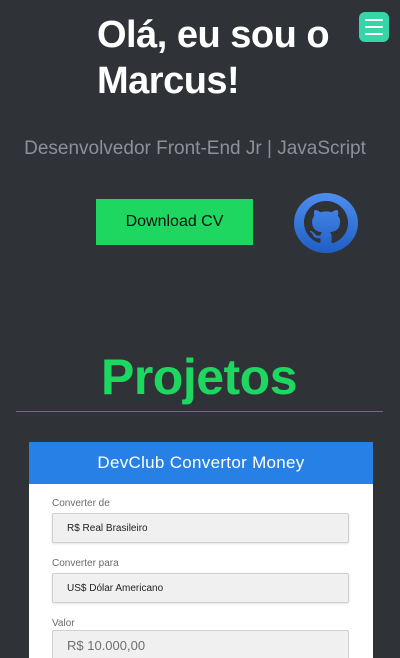 Image resolution: width=400 pixels, height=658 pixels. I want to click on value-input, so click(200, 644).